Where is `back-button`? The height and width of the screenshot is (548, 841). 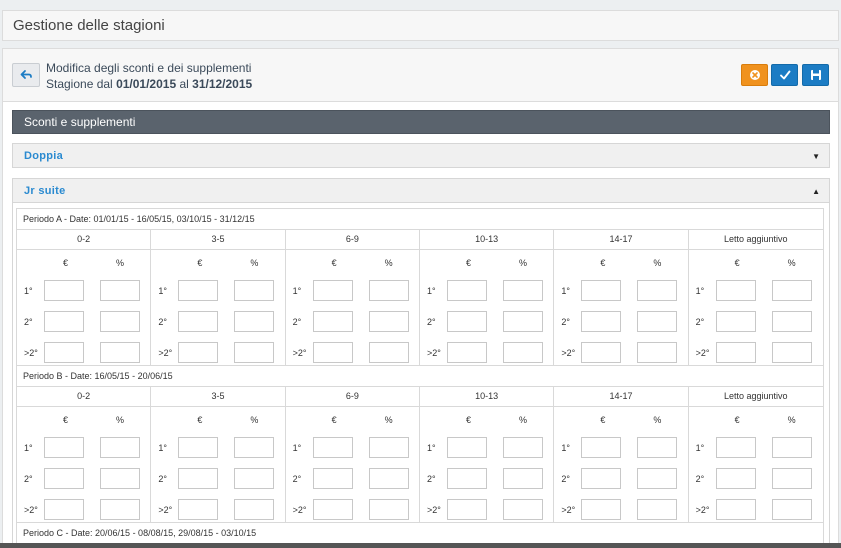 back-button is located at coordinates (26, 75).